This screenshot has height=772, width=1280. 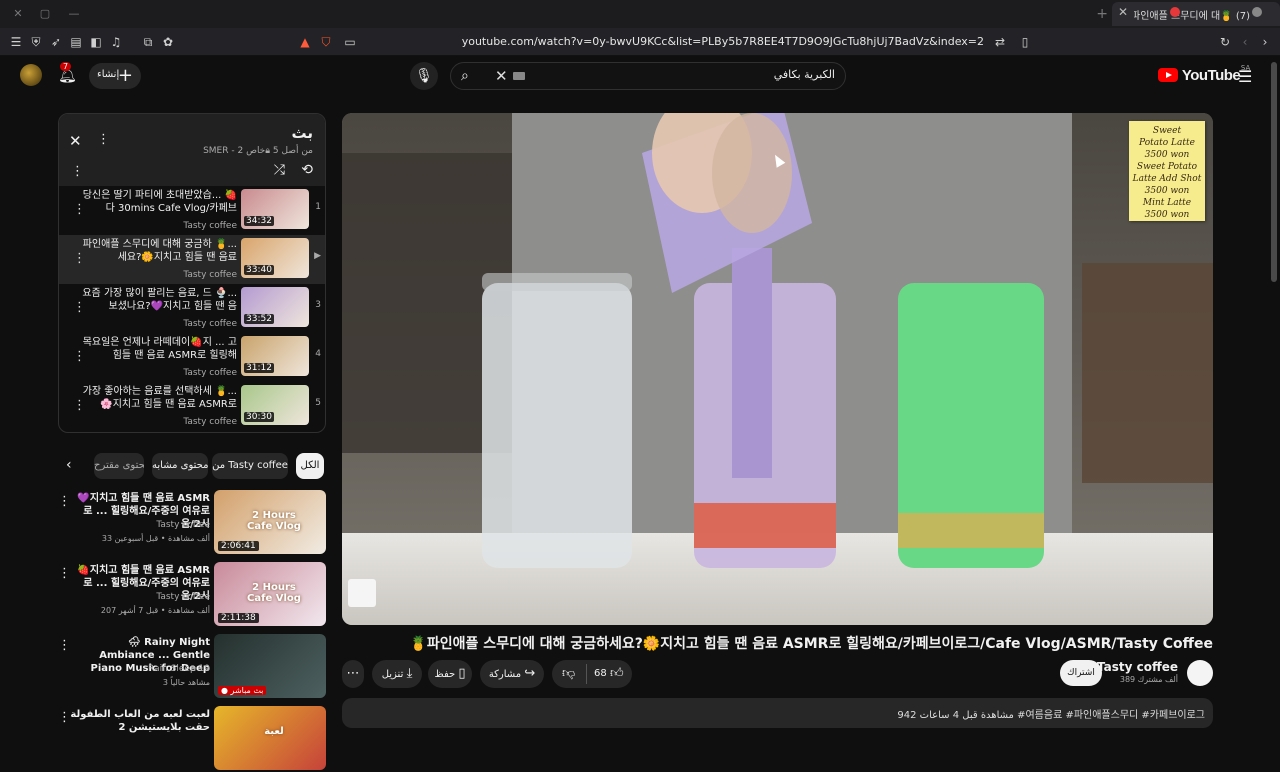 I want to click on youtube-play-icon, so click(x=1168, y=75).